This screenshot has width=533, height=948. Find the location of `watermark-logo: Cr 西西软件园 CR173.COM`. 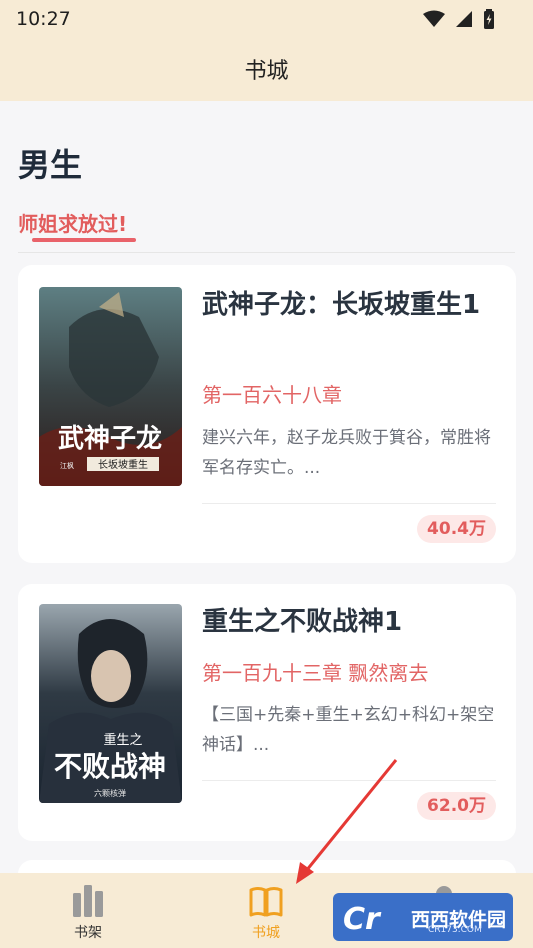

watermark-logo: Cr 西西软件园 CR173.COM is located at coordinates (423, 917).